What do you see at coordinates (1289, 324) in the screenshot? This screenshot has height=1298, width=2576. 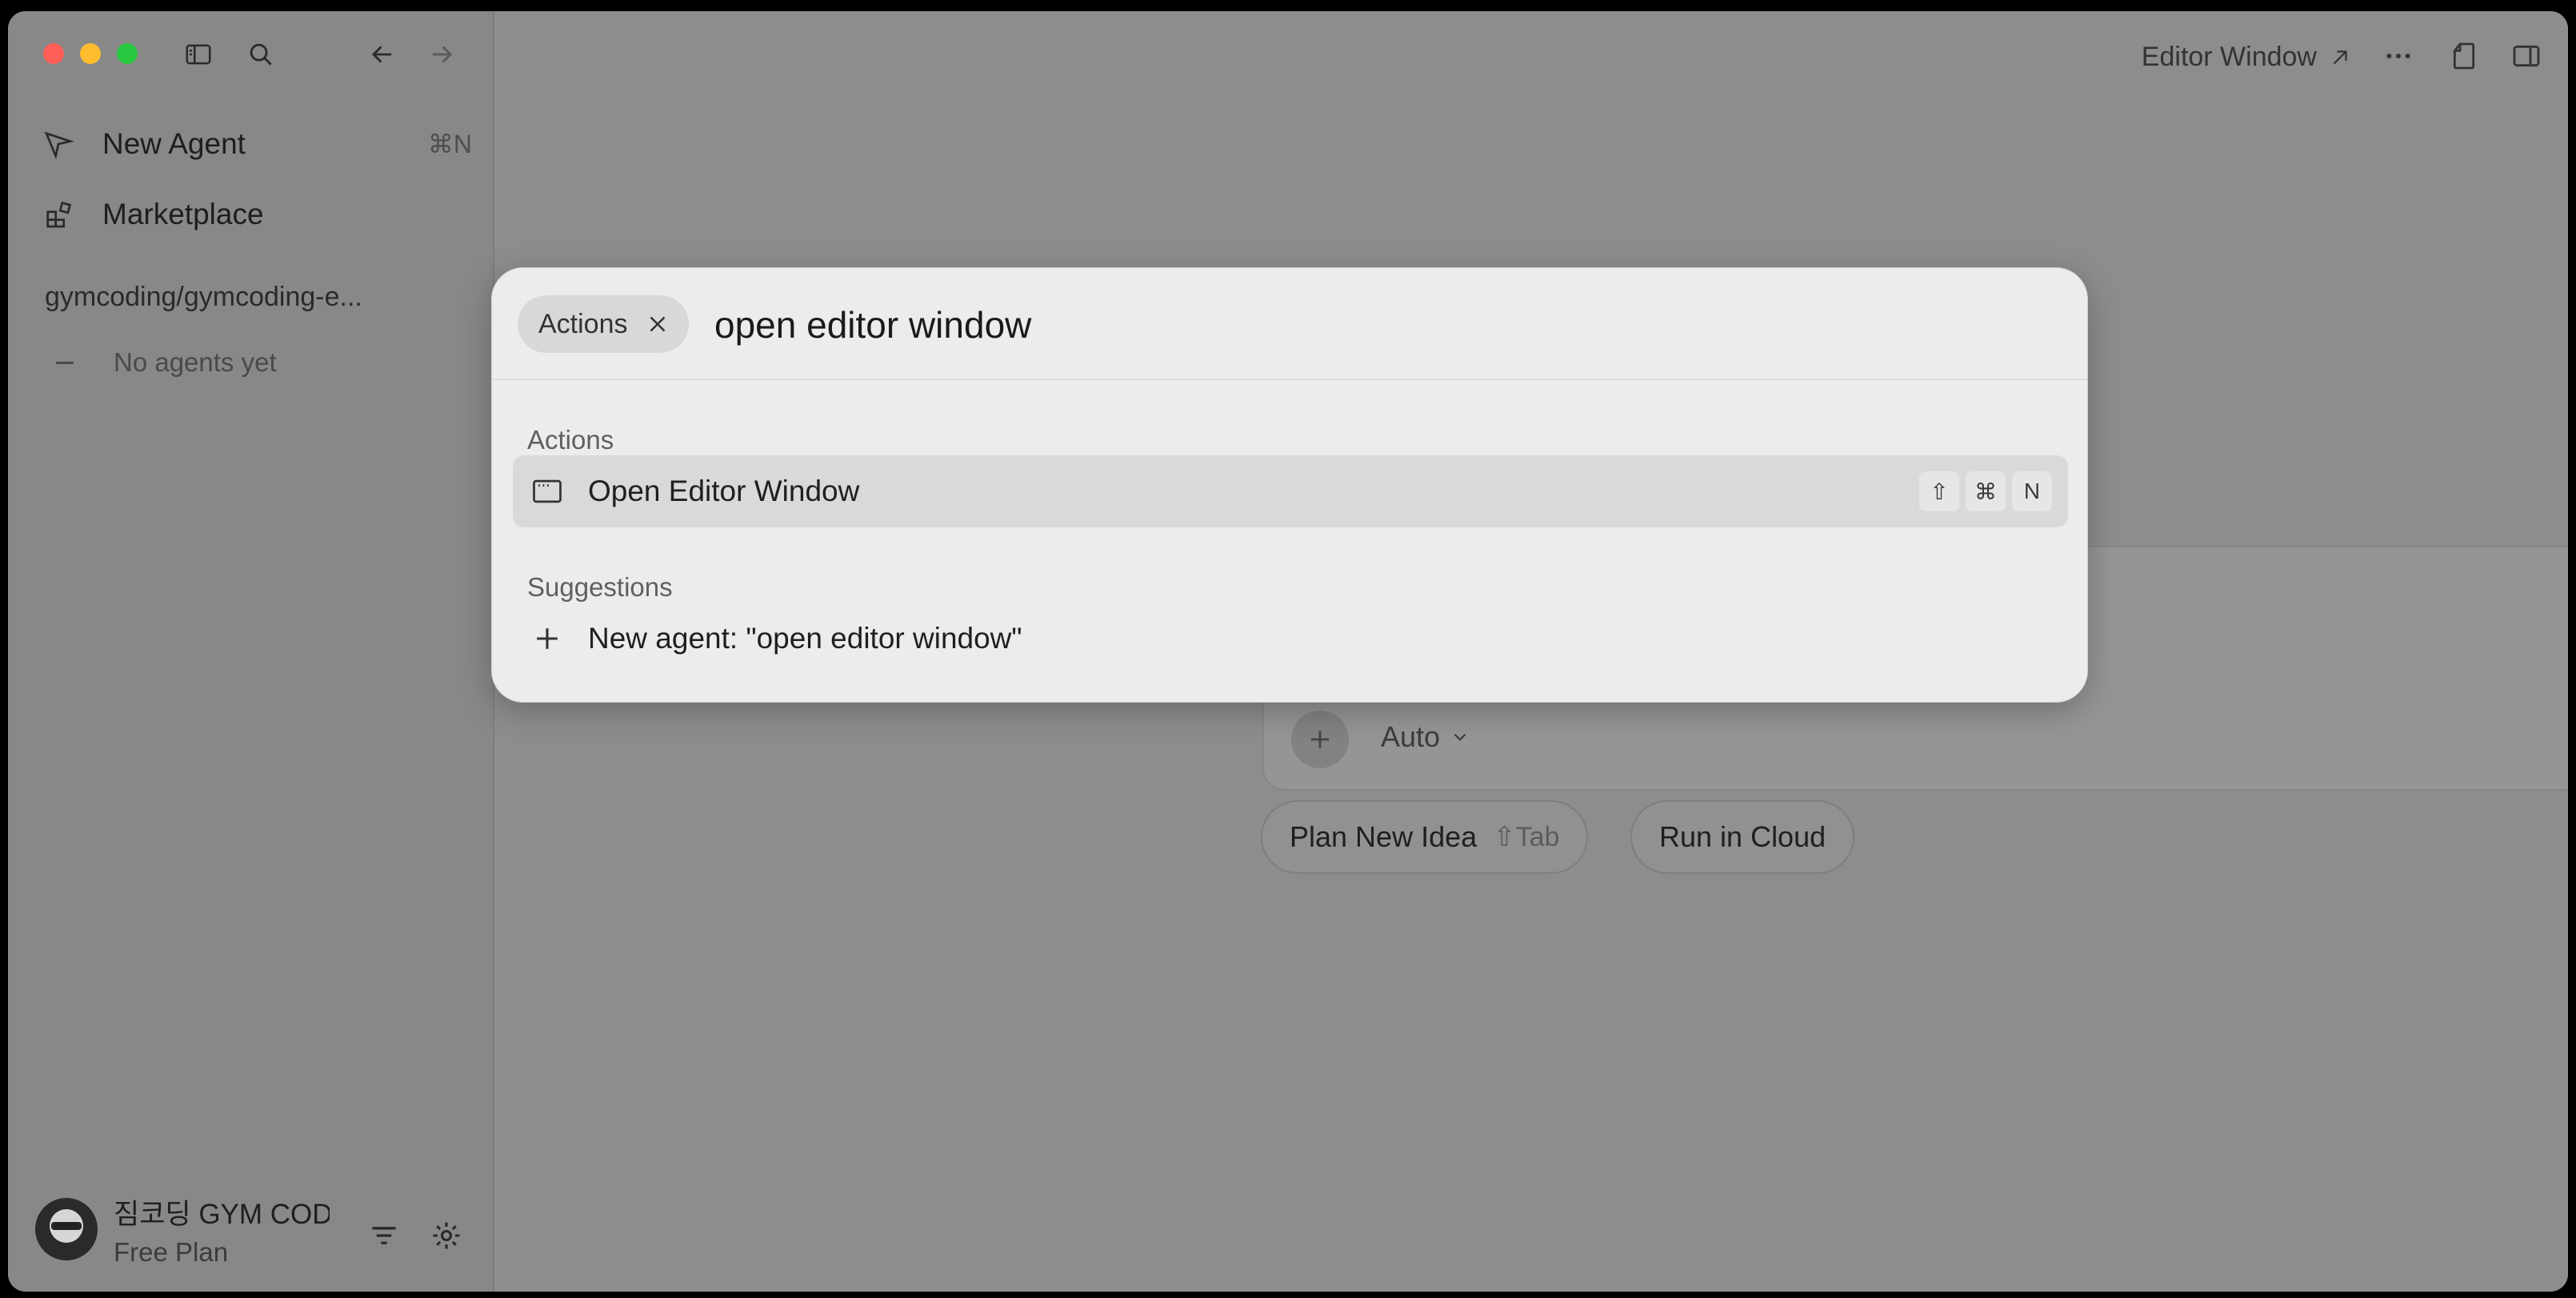 I see `palette-search-bar: Actions open editor window` at bounding box center [1289, 324].